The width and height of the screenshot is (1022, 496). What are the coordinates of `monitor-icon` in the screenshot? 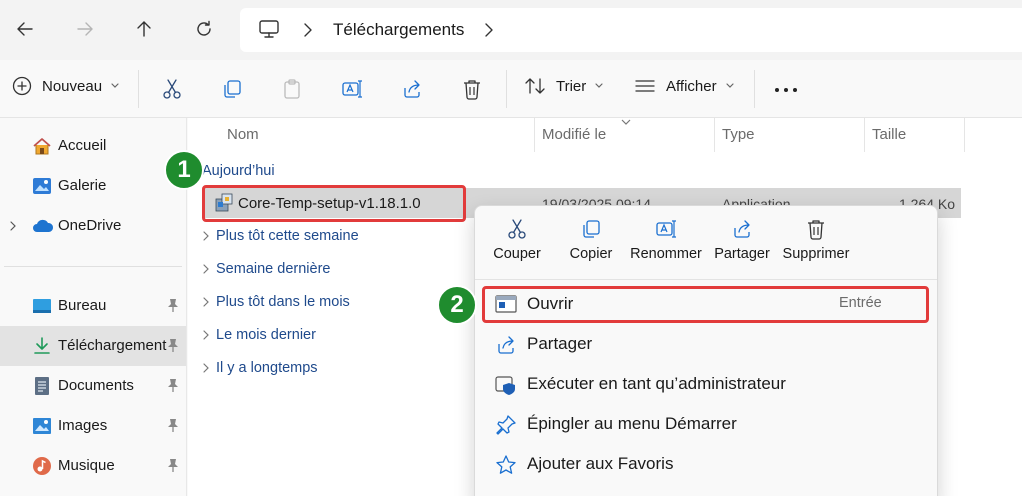 It's located at (269, 29).